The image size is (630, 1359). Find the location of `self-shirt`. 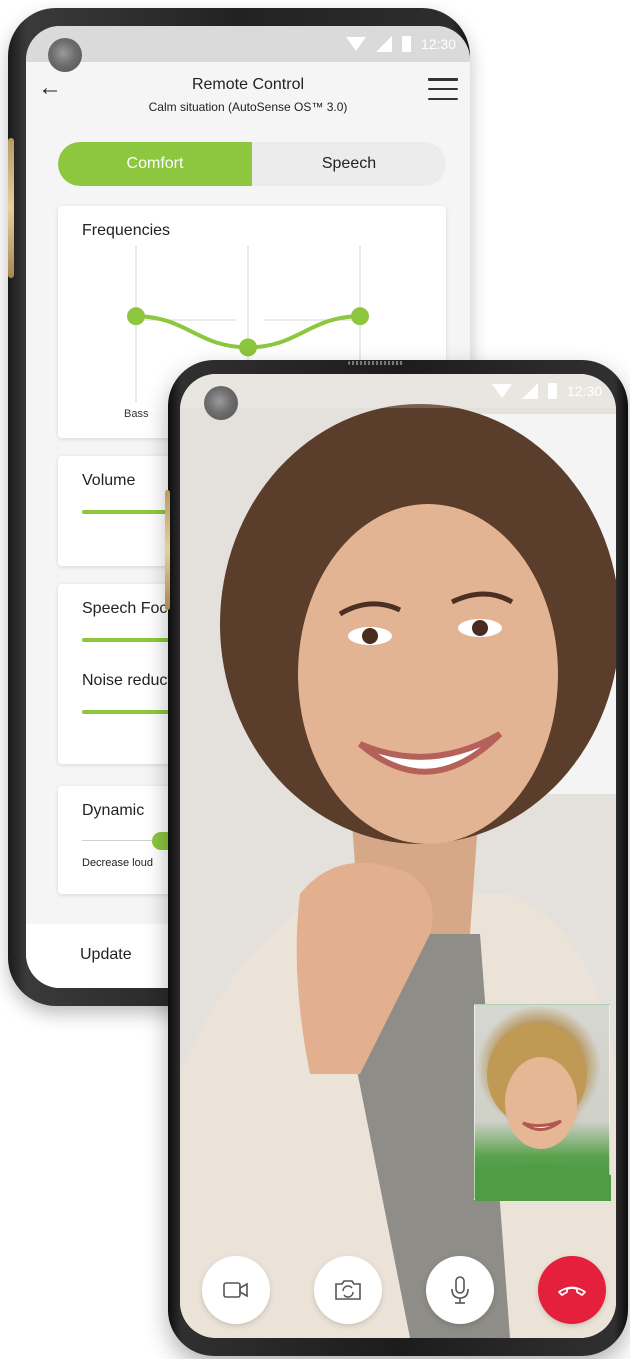

self-shirt is located at coordinates (543, 1183).